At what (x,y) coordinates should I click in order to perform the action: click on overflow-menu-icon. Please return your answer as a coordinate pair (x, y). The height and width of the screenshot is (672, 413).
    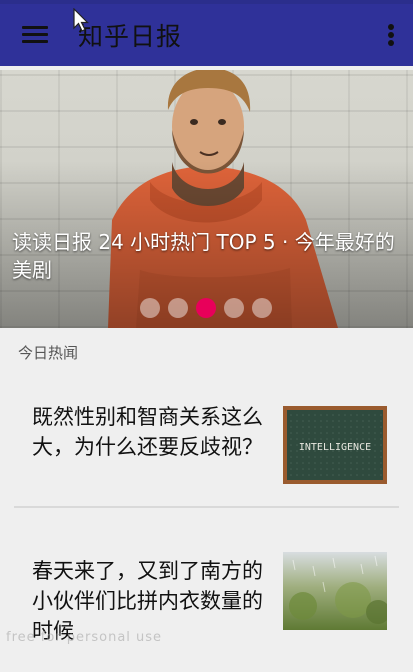
    Looking at the image, I should click on (391, 35).